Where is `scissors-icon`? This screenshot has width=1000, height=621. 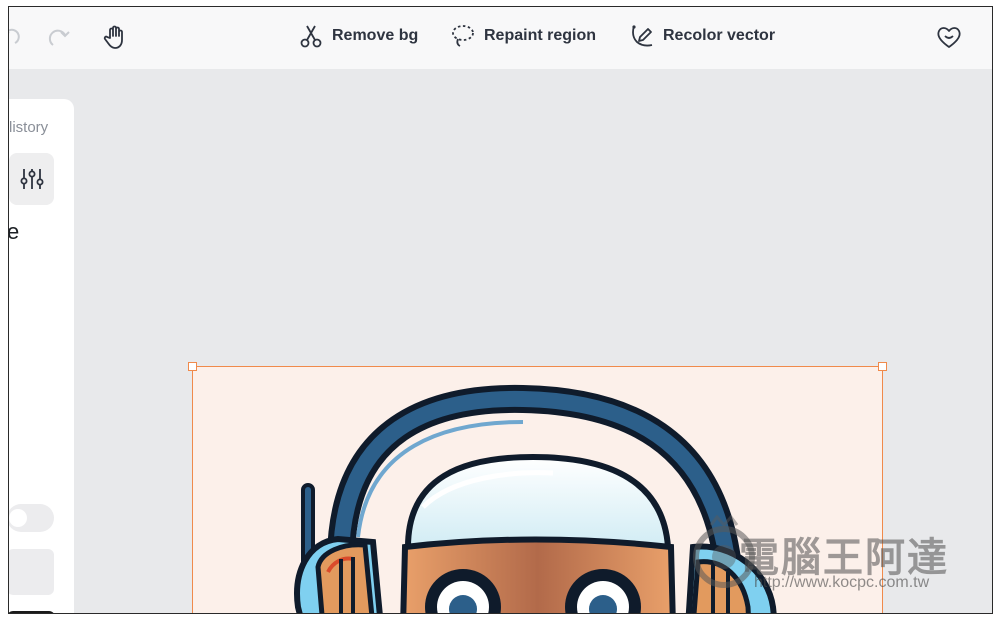
scissors-icon is located at coordinates (311, 36).